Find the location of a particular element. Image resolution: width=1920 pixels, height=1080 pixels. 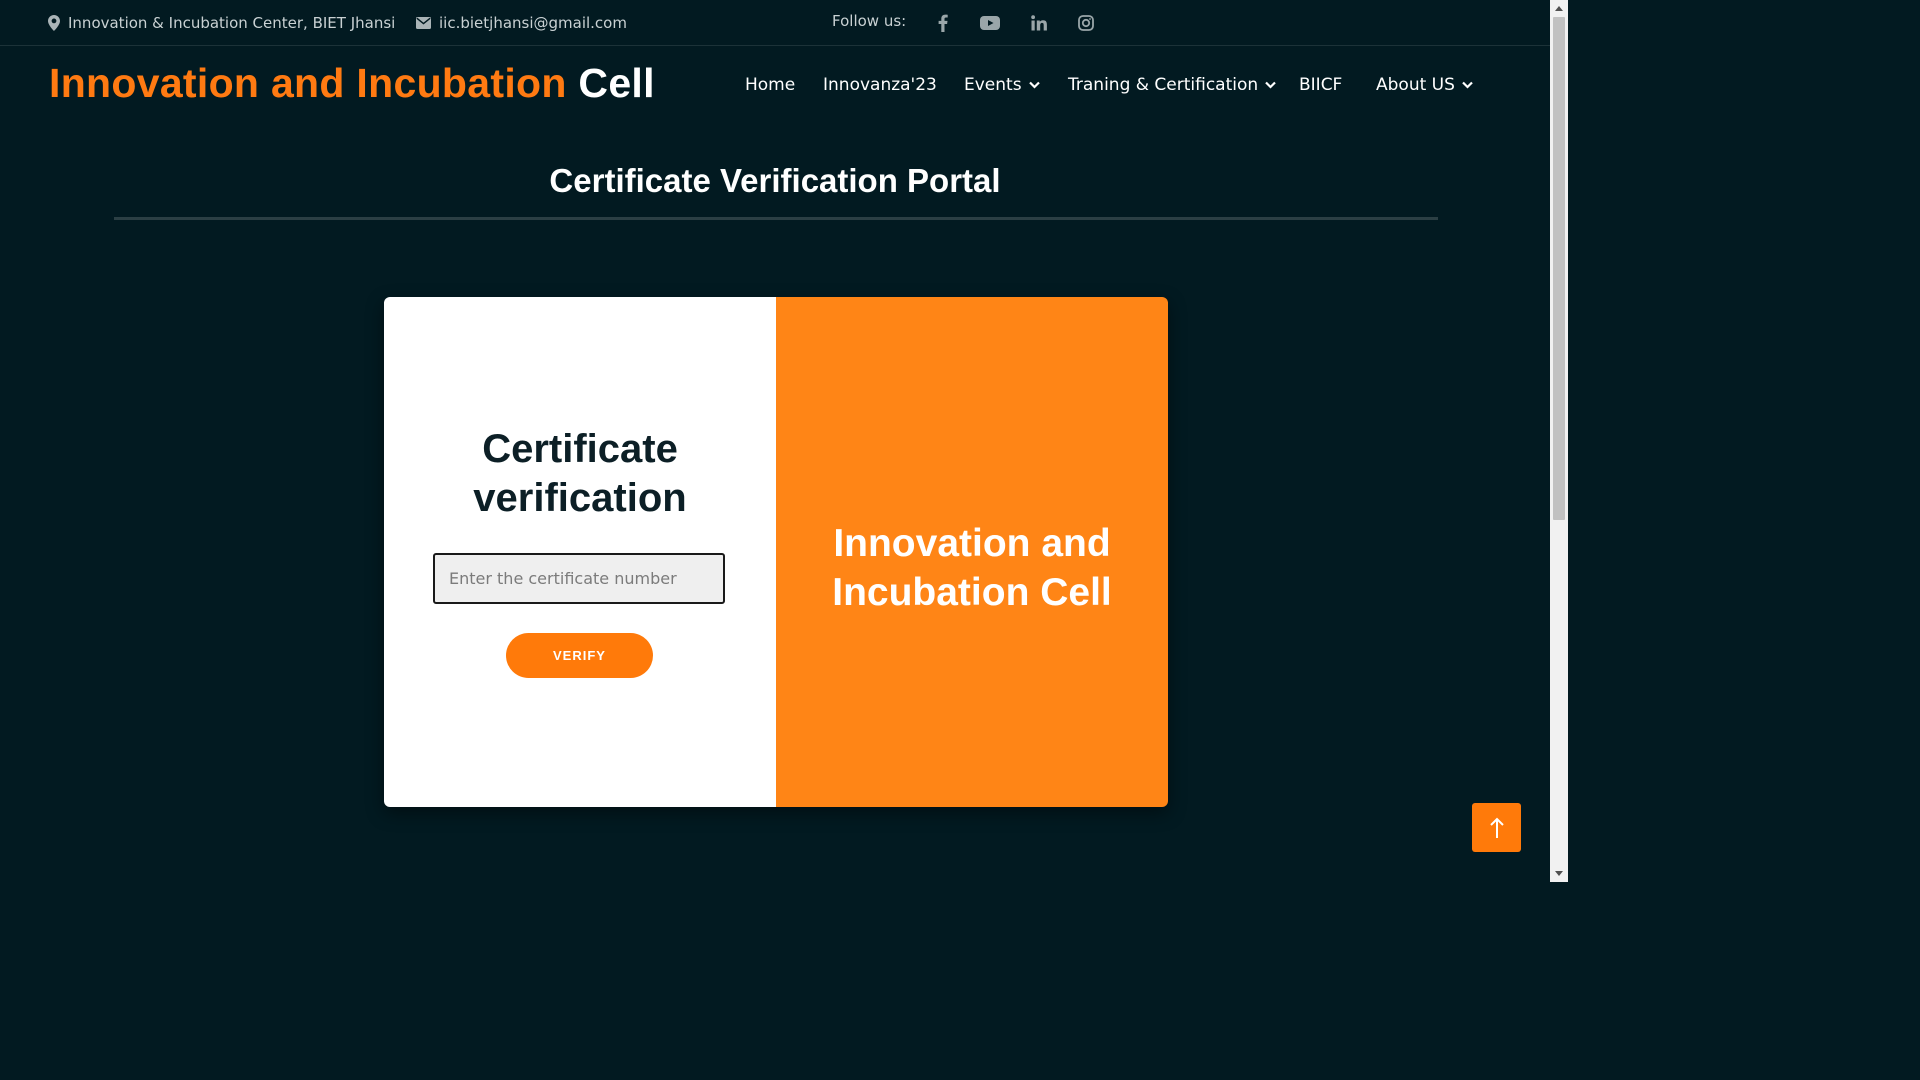

map-pin-icon is located at coordinates (54, 23).